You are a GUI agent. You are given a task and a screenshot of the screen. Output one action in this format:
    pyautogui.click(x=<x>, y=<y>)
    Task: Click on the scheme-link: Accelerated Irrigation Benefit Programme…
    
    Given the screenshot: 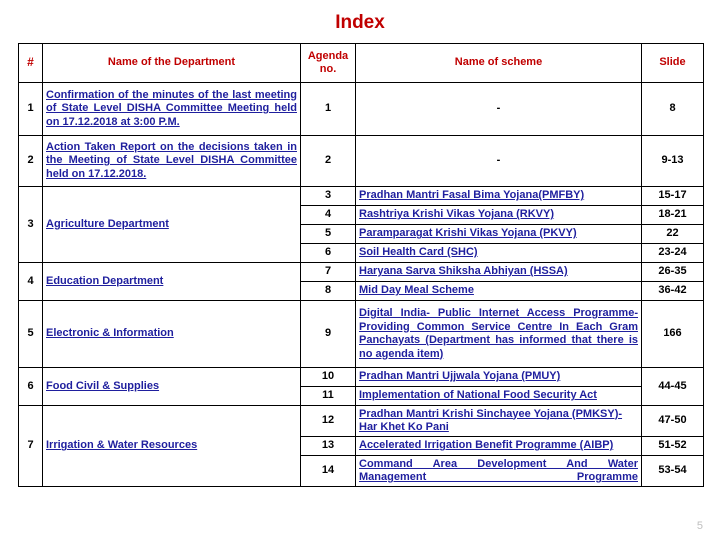 What is the action you would take?
    pyautogui.click(x=498, y=446)
    